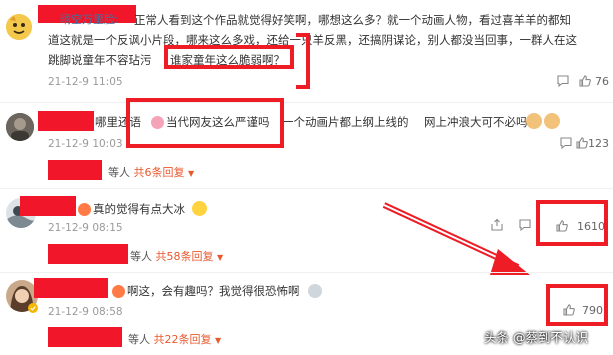 Image resolution: width=613 pixels, height=355 pixels. Describe the element at coordinates (315, 291) in the screenshot. I see `scared-emoji-icon` at that location.